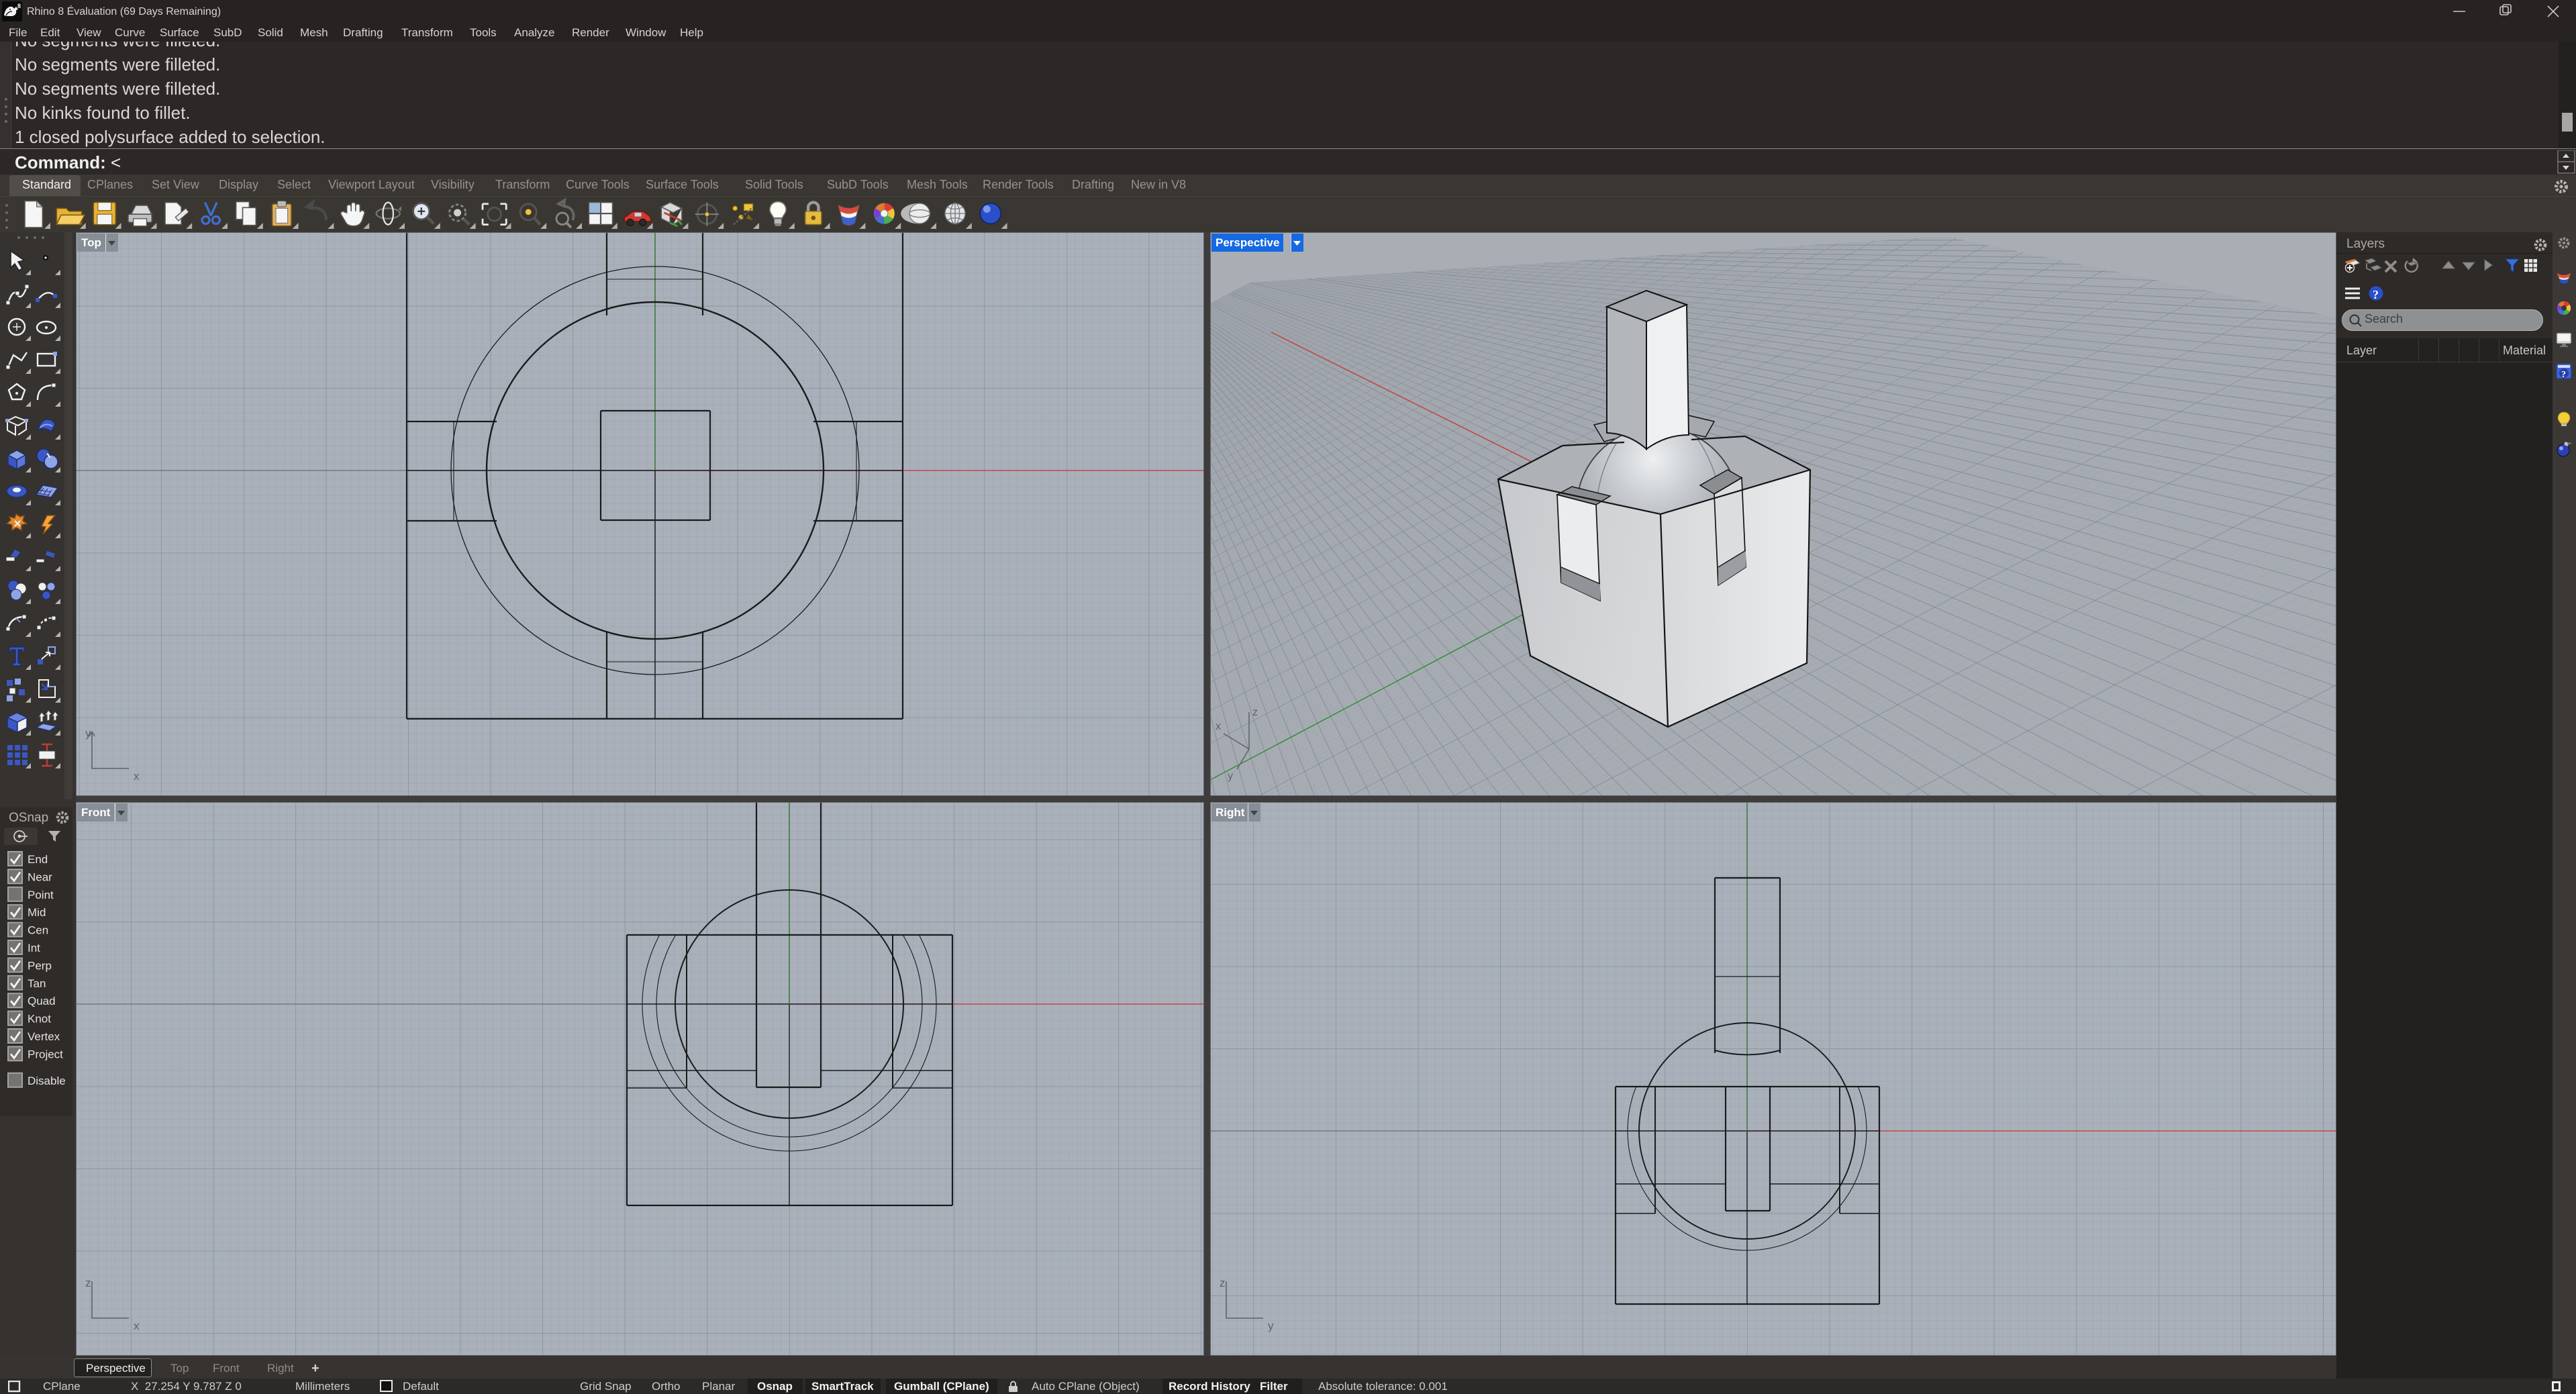 The image size is (2576, 1394). What do you see at coordinates (42, 1001) in the screenshot?
I see `svg-text: Quad` at bounding box center [42, 1001].